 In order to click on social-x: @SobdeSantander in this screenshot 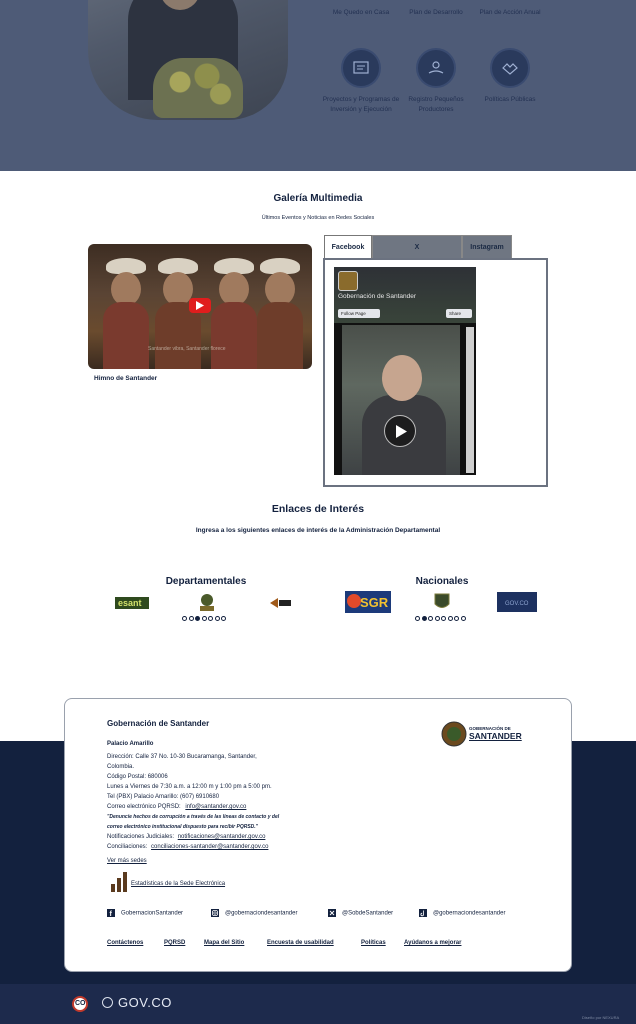, I will do `click(360, 913)`.